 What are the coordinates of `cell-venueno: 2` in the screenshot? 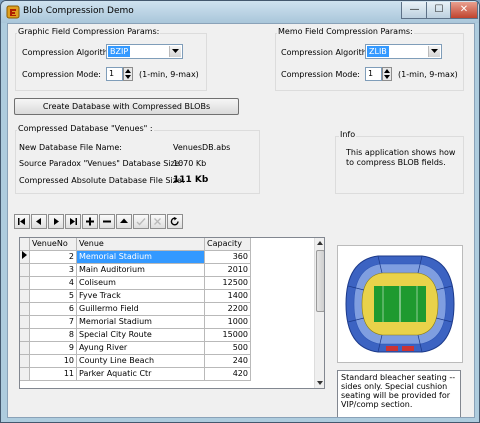 It's located at (53, 257).